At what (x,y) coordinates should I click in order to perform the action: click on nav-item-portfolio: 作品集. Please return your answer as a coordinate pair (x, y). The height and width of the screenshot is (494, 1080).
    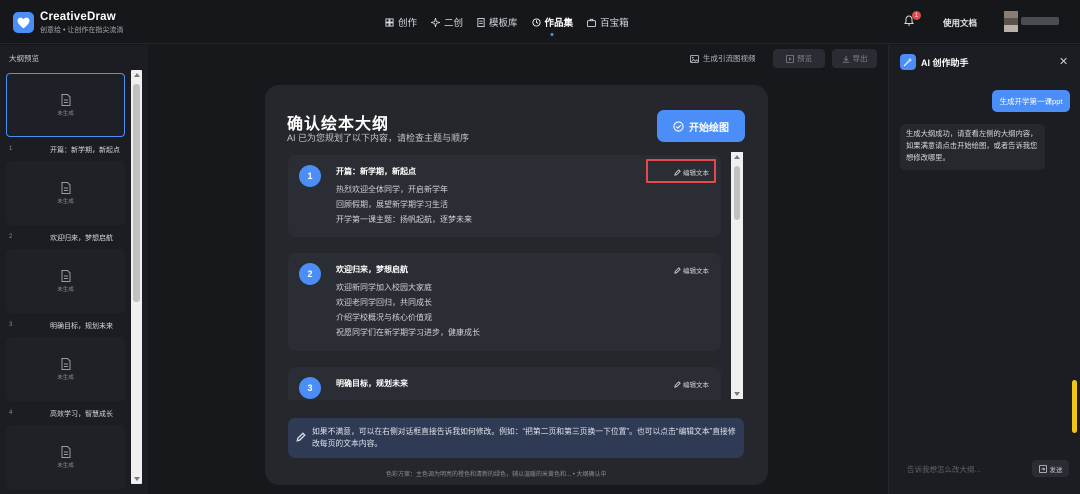
    Looking at the image, I should click on (552, 22).